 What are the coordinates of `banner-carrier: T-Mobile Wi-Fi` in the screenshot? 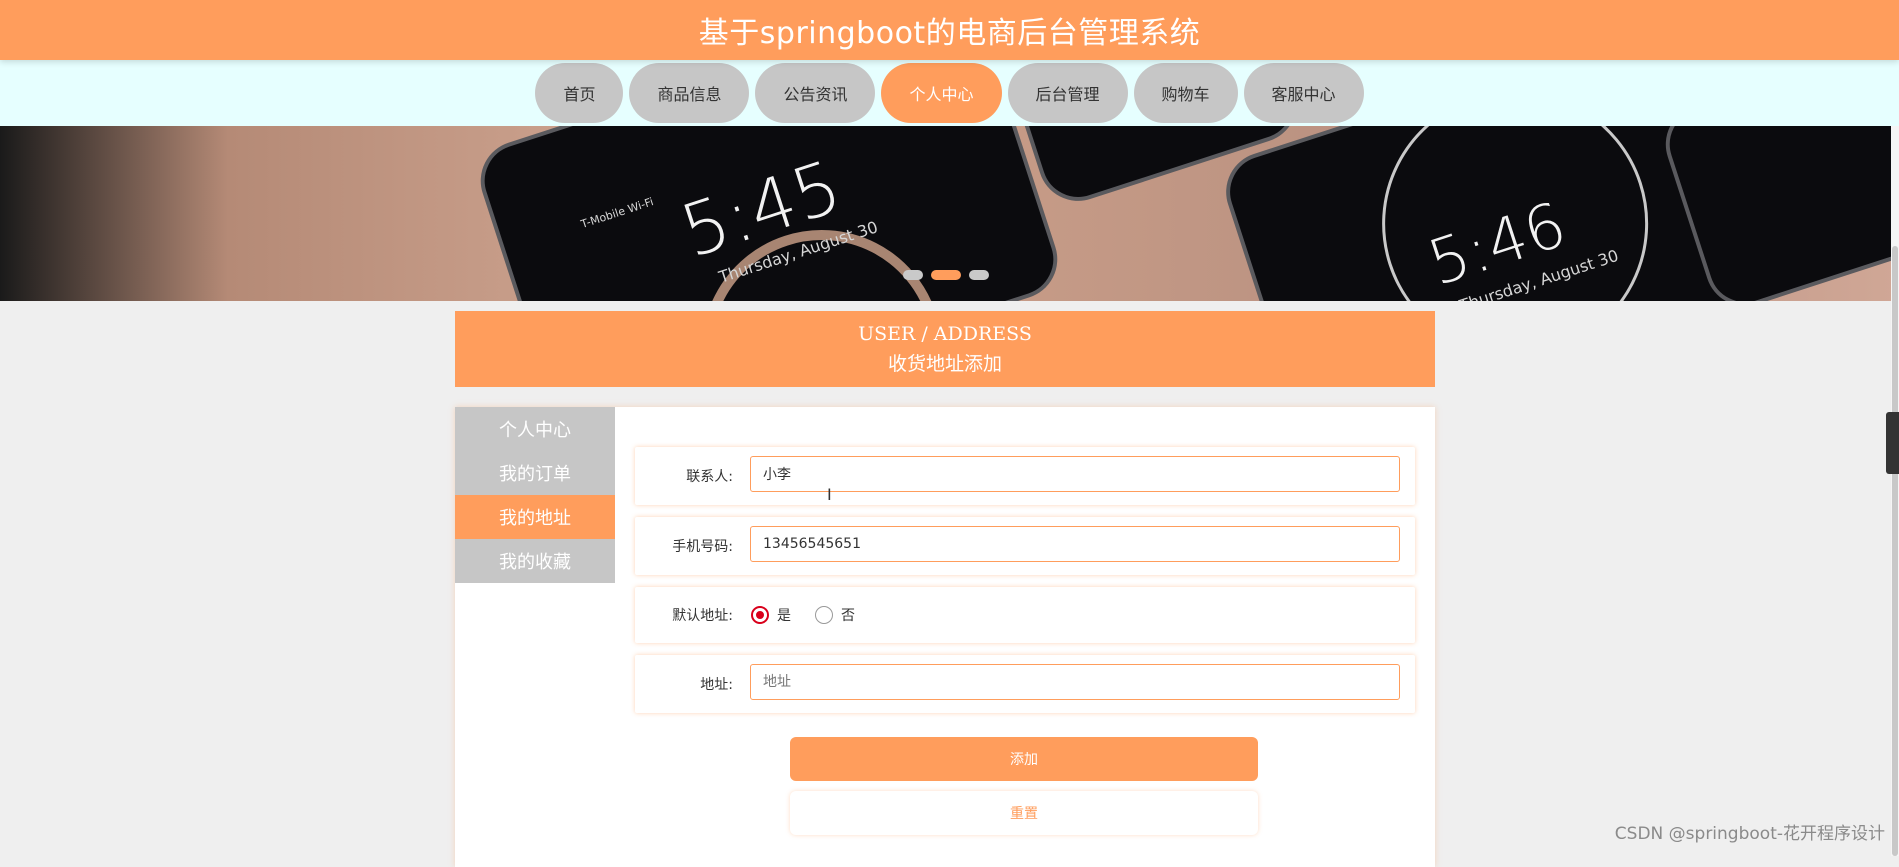 It's located at (617, 213).